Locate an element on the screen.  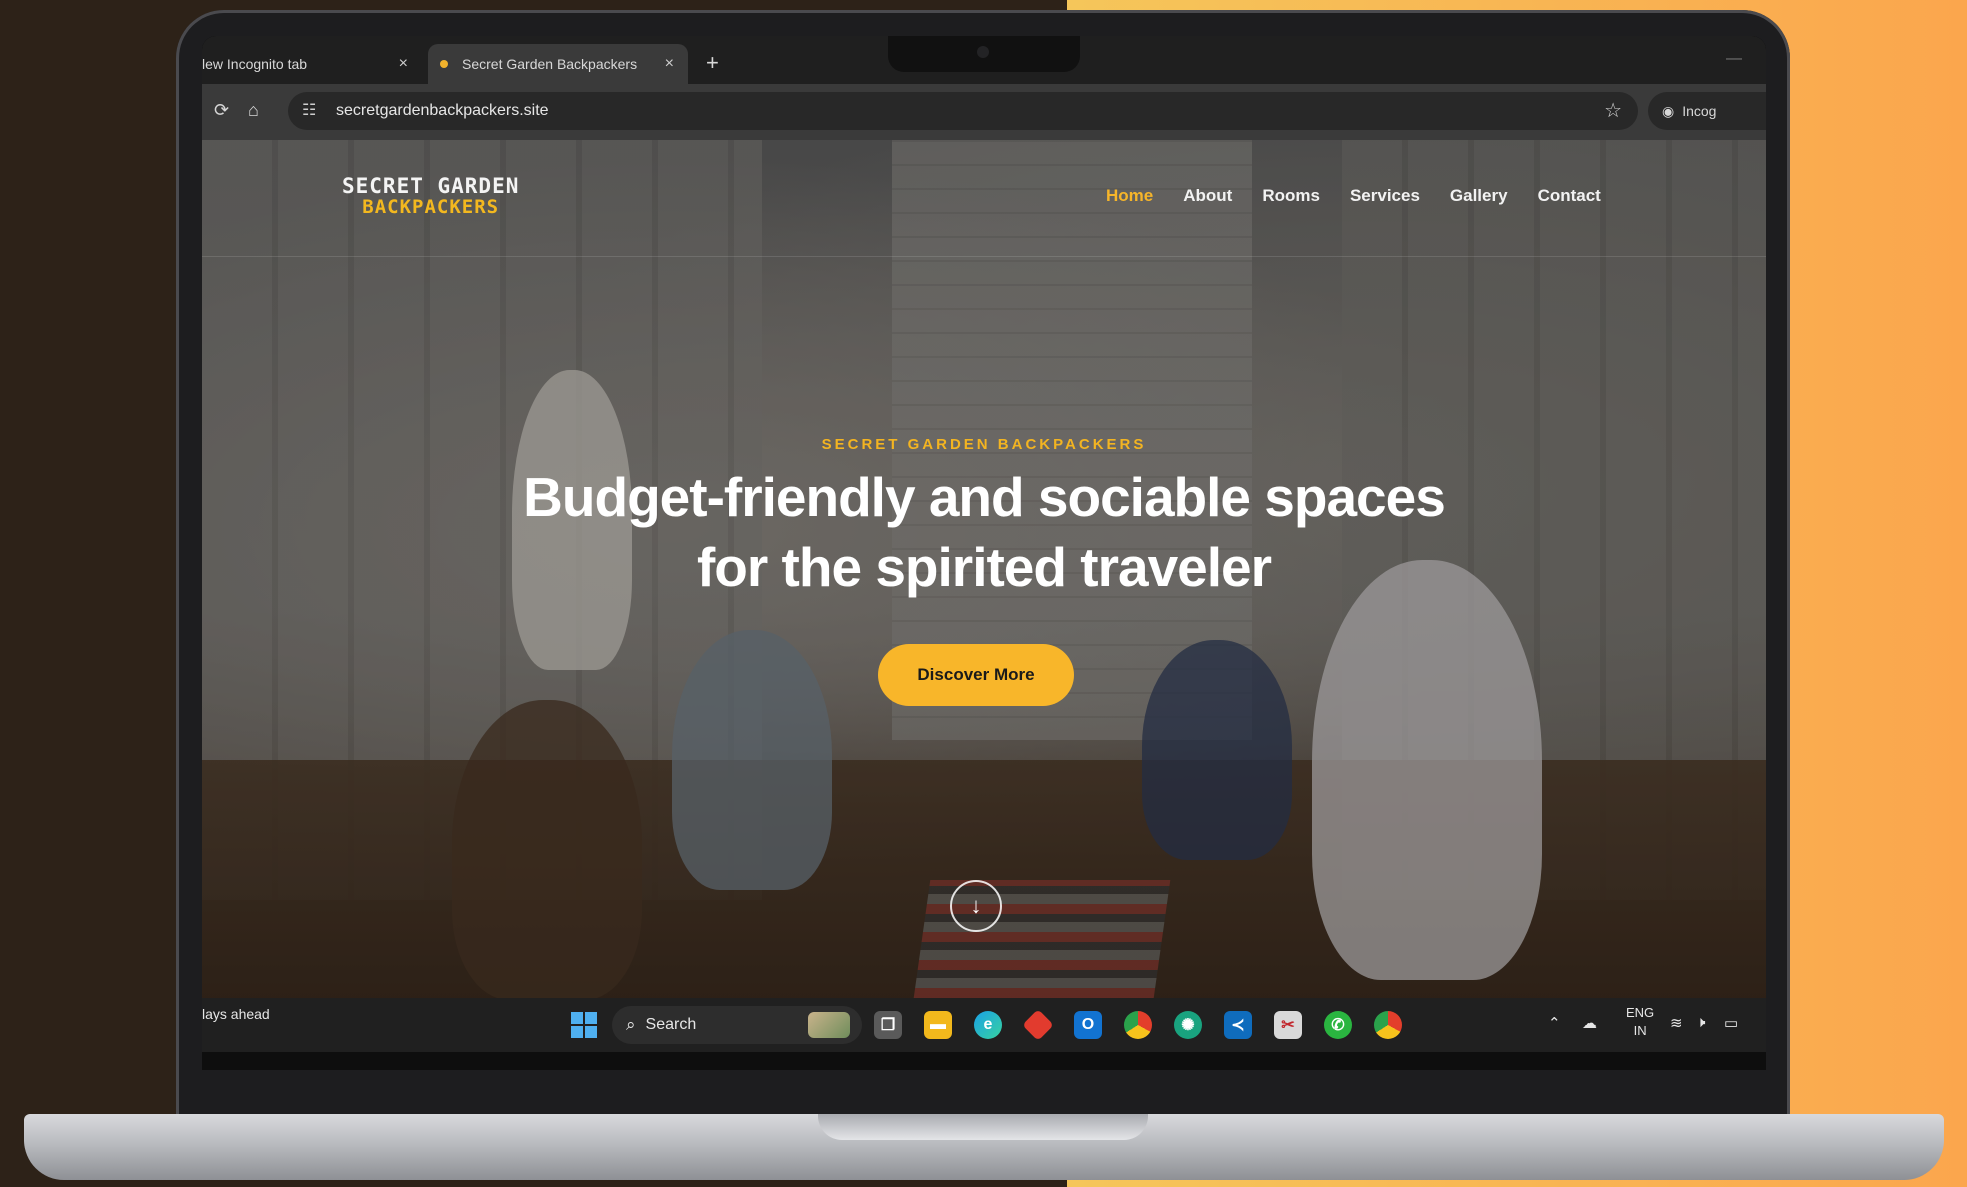
volume-muted-icon: 🕨 is located at coordinates (1700, 1022).